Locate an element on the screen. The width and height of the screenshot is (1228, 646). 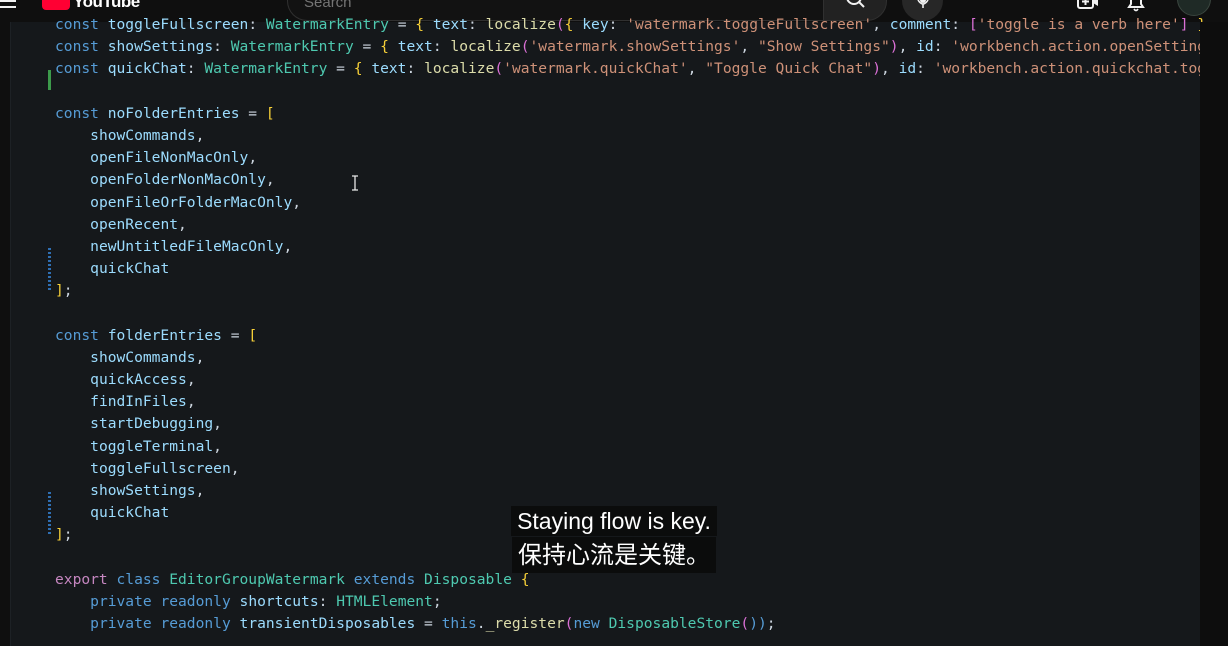
code-token: 'watermark.showSettings' is located at coordinates (635, 47).